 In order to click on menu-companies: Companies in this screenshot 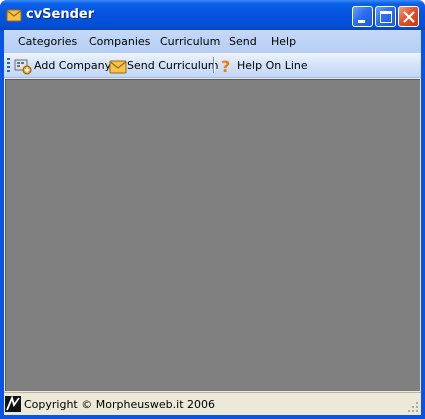, I will do `click(119, 41)`.